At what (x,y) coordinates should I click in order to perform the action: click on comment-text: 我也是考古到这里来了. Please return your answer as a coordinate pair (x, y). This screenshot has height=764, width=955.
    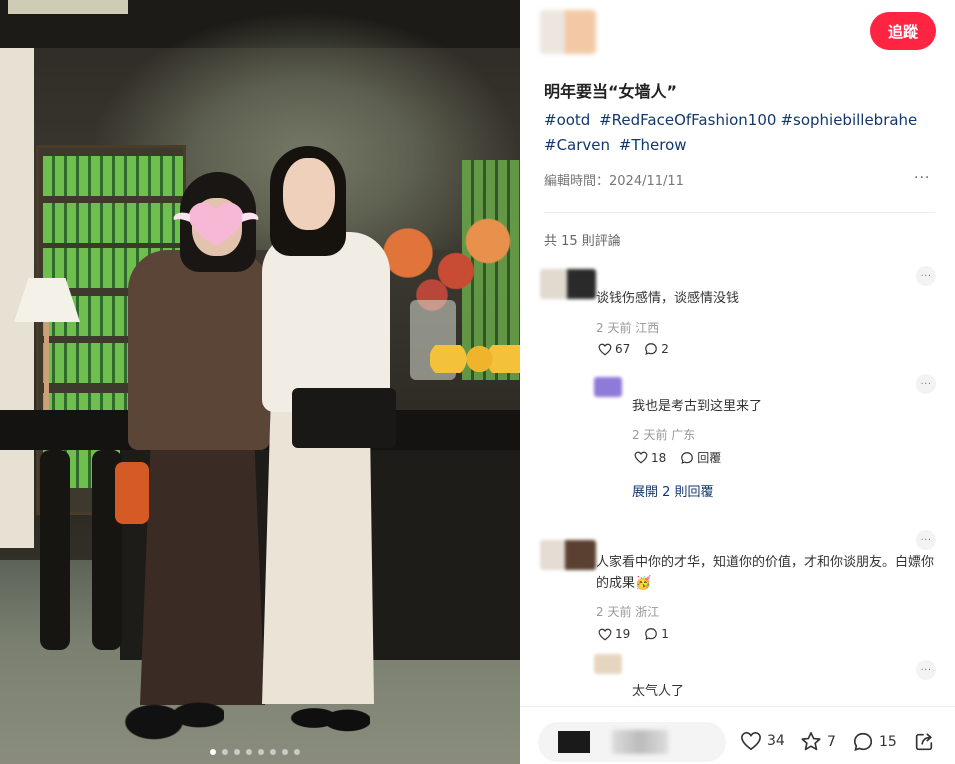
    Looking at the image, I should click on (697, 406).